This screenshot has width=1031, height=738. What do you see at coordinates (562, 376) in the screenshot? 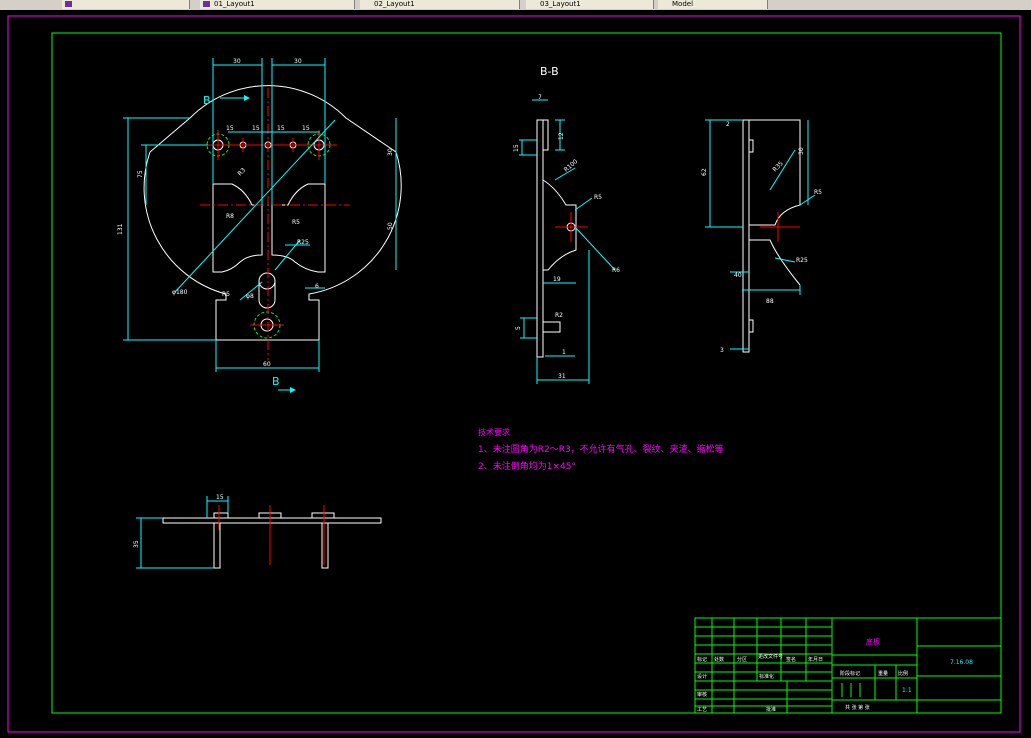
I see `dim-31: 31` at bounding box center [562, 376].